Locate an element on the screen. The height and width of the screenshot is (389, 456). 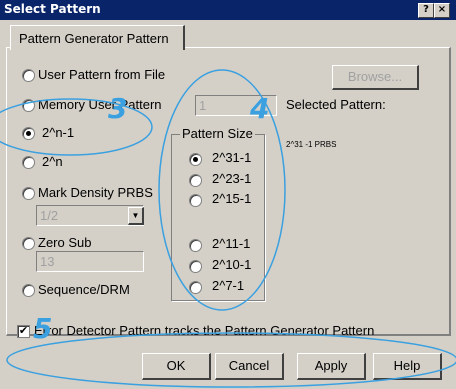
annotation-4: 4 is located at coordinates (260, 108).